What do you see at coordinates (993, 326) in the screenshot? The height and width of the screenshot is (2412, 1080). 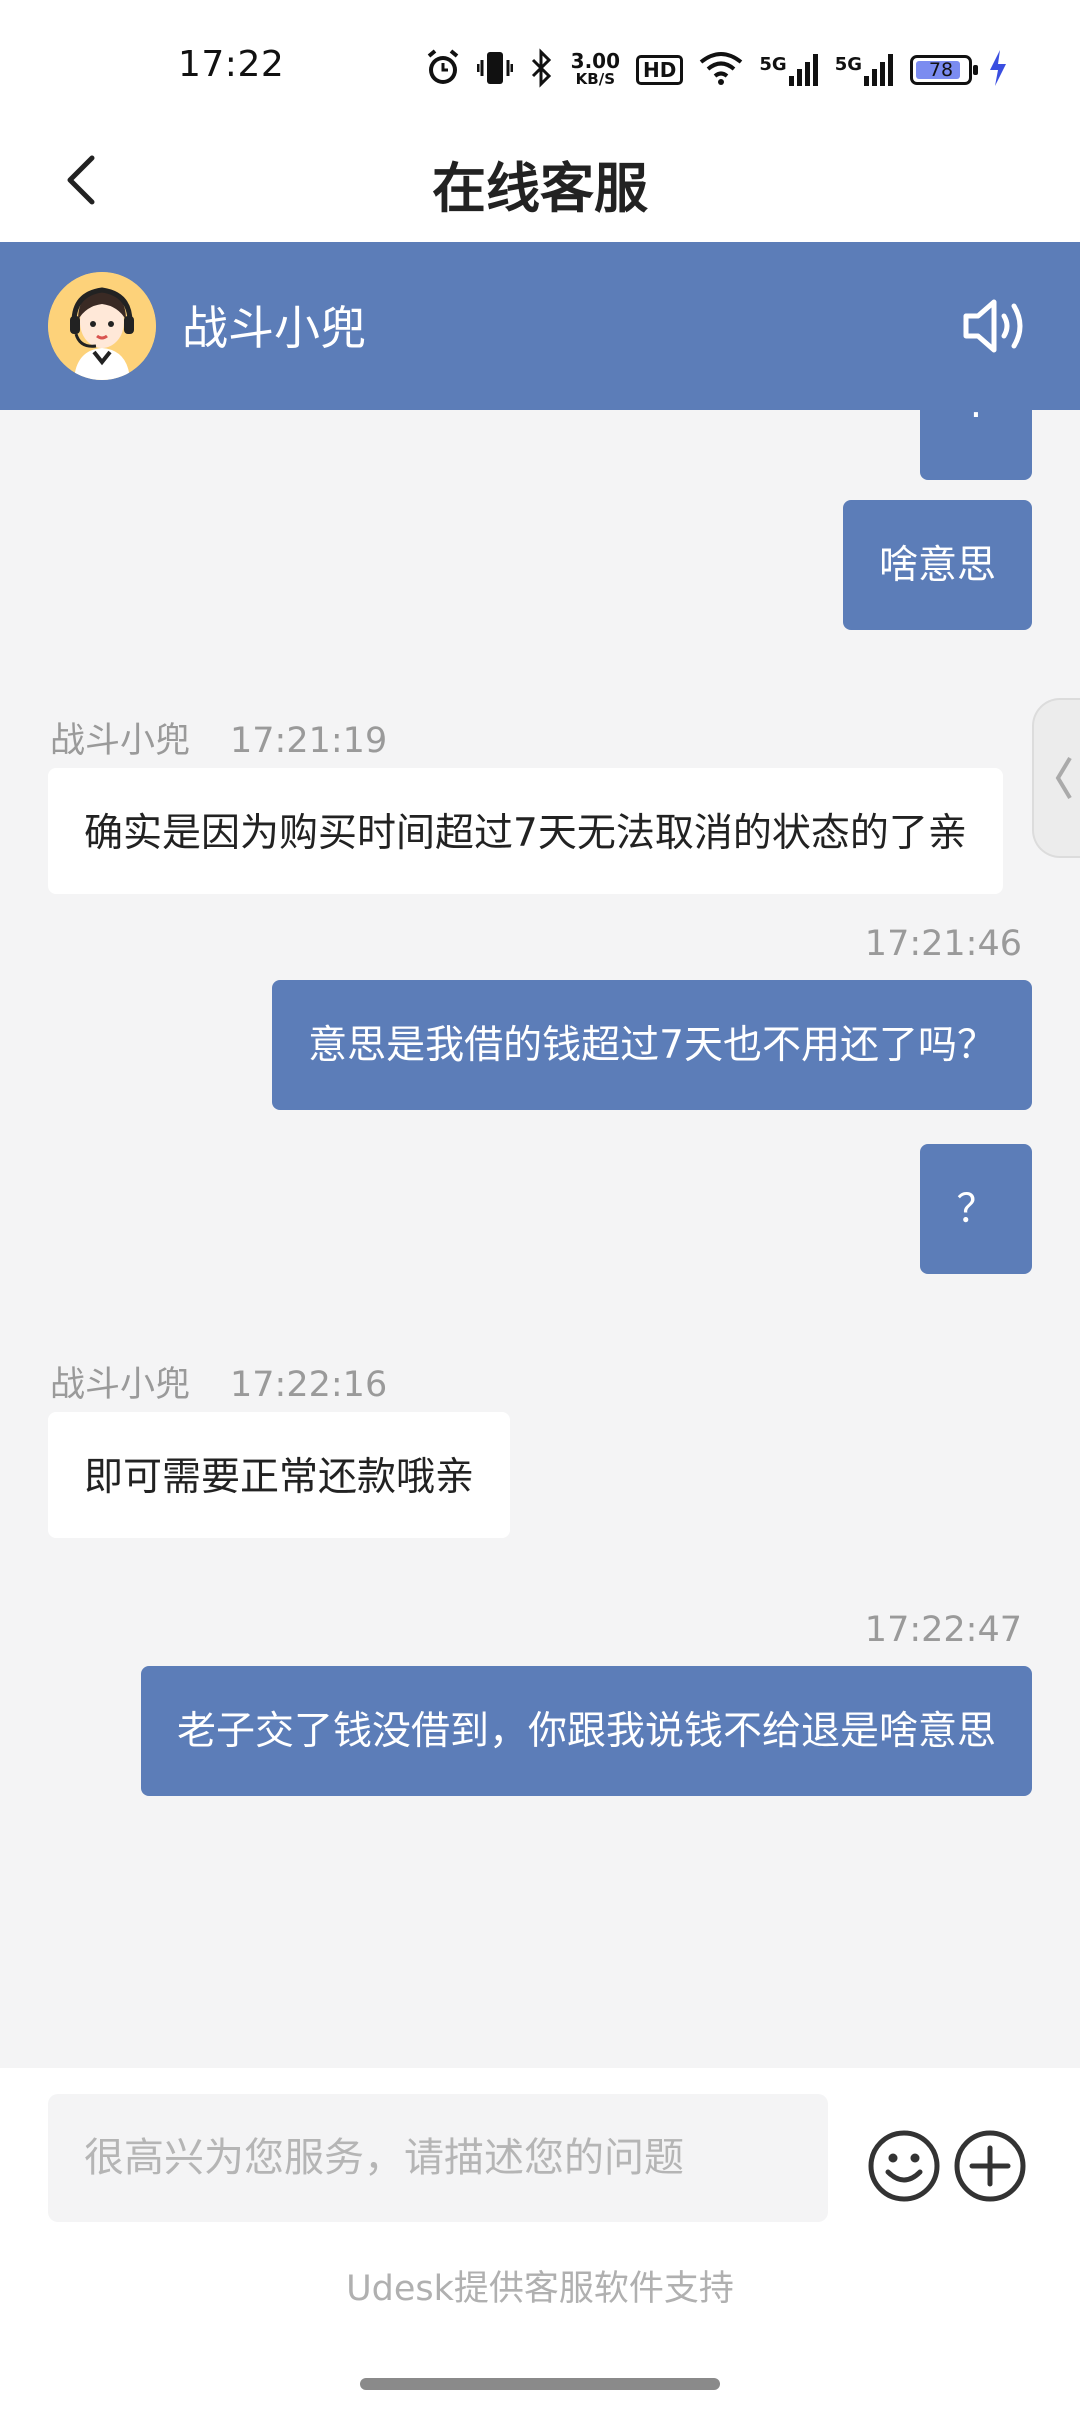 I see `speaker-icon` at bounding box center [993, 326].